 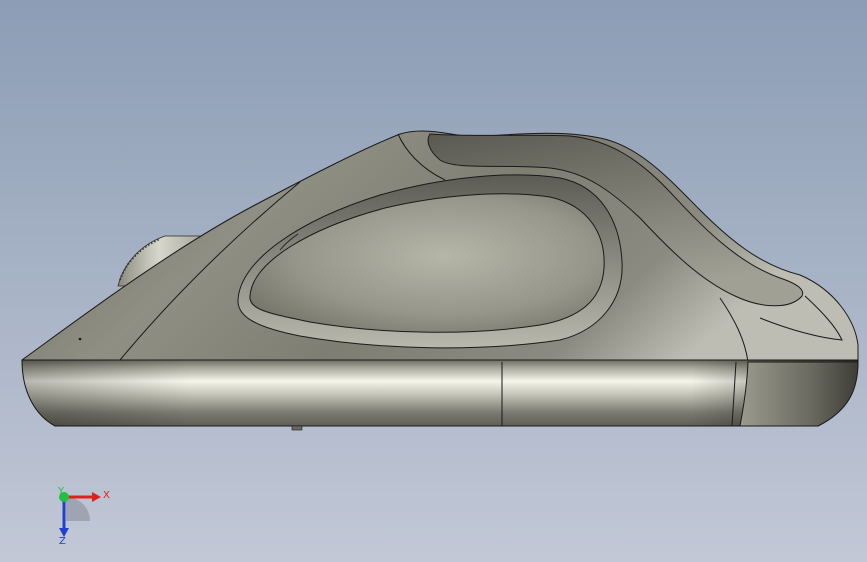 I want to click on y-axis-label: Y, so click(x=61, y=491).